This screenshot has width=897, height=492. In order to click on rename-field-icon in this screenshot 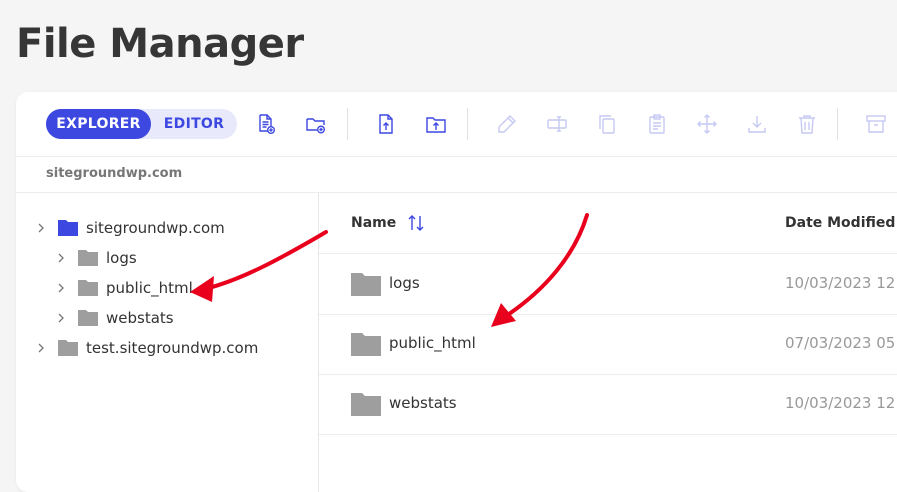, I will do `click(557, 124)`.